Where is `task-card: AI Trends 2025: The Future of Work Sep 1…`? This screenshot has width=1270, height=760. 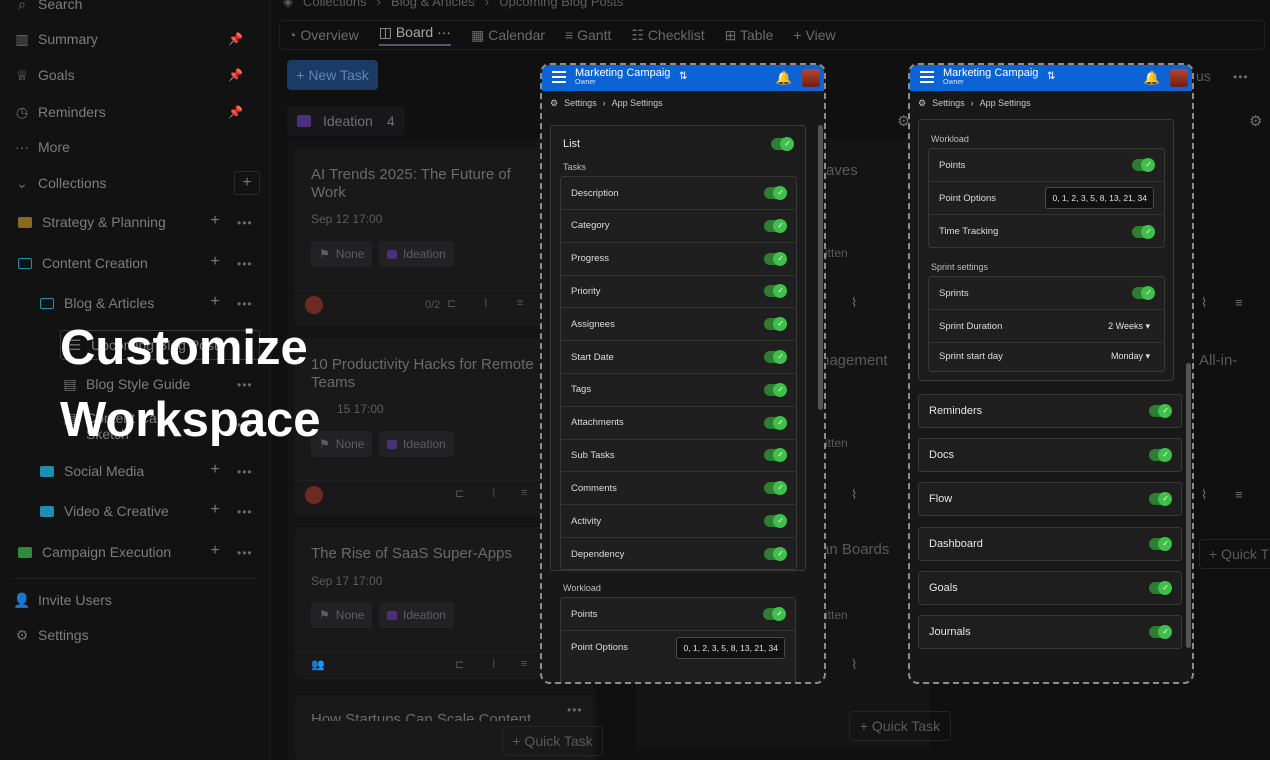 task-card: AI Trends 2025: The Future of Work Sep 1… is located at coordinates (422, 237).